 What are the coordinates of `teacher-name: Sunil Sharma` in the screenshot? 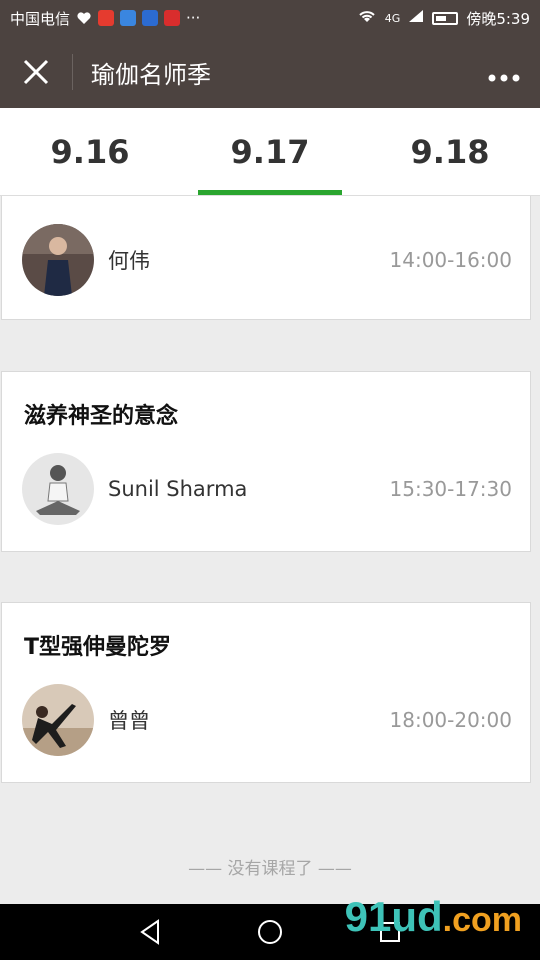 It's located at (178, 489).